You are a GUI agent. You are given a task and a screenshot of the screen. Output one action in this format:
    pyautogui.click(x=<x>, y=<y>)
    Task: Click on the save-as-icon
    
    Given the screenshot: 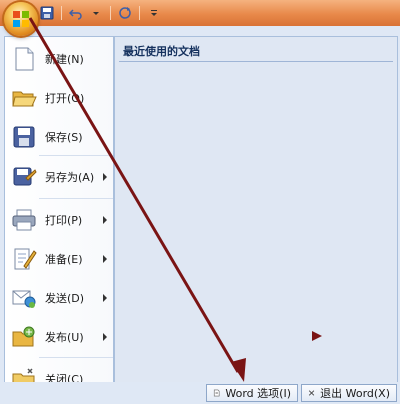 What is the action you would take?
    pyautogui.click(x=25, y=176)
    